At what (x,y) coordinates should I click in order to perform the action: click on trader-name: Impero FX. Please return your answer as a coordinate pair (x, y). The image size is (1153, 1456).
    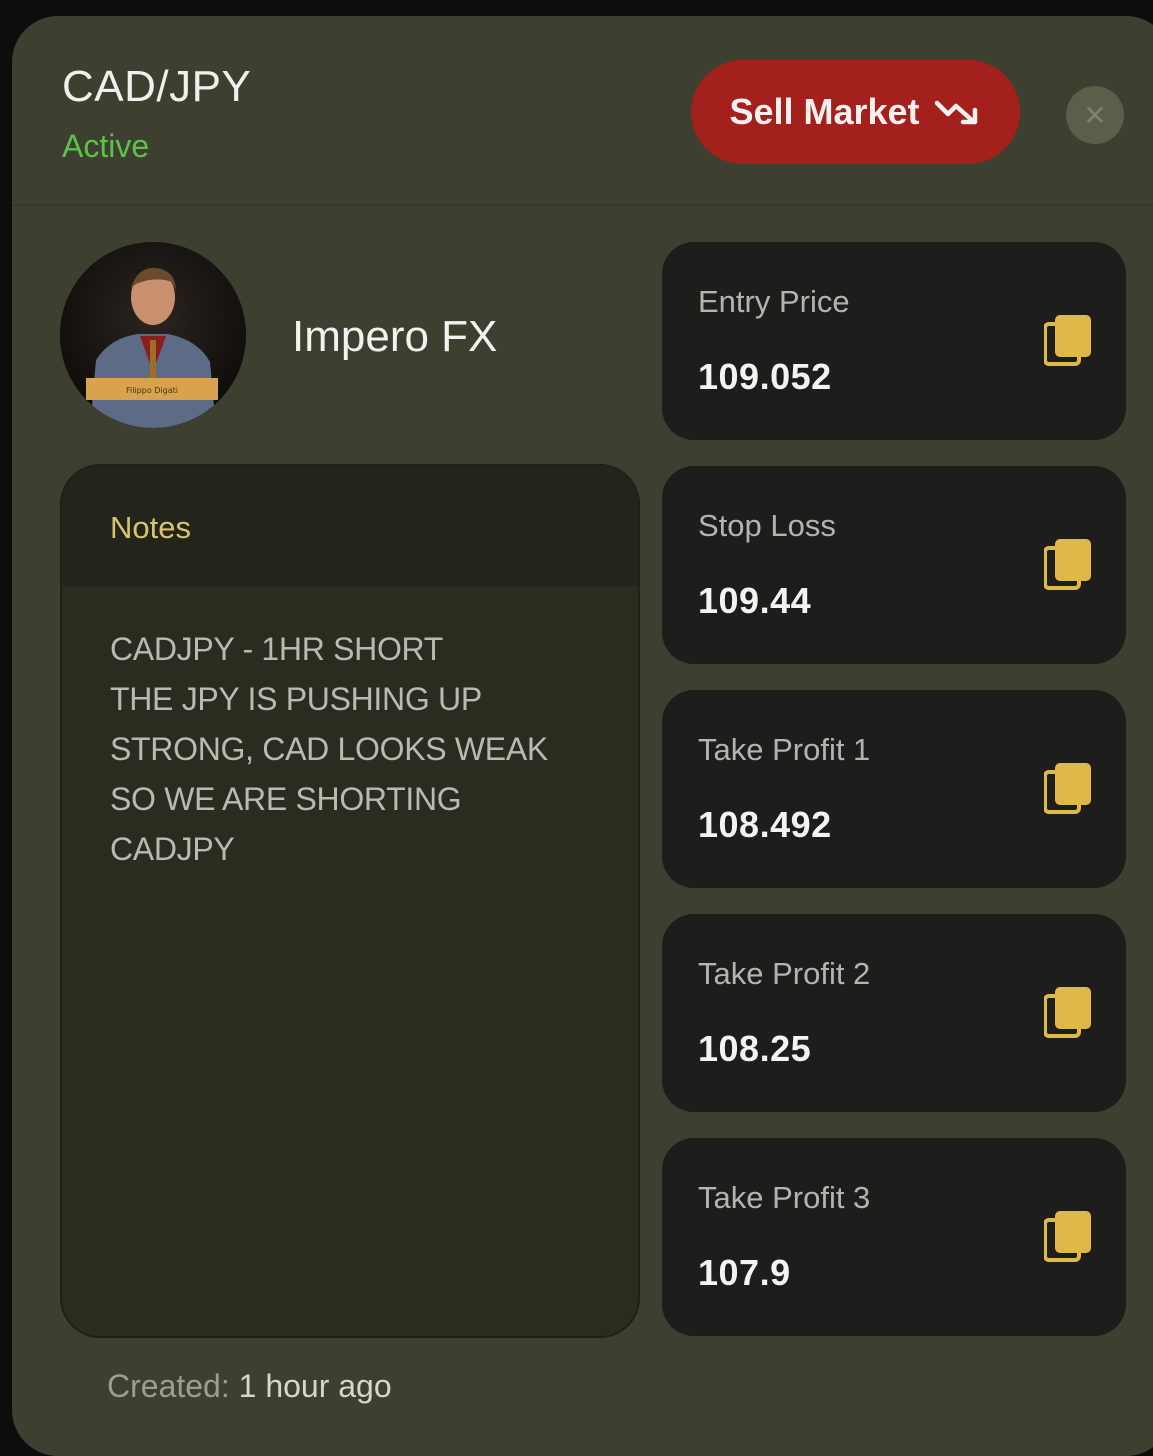
    Looking at the image, I should click on (395, 336).